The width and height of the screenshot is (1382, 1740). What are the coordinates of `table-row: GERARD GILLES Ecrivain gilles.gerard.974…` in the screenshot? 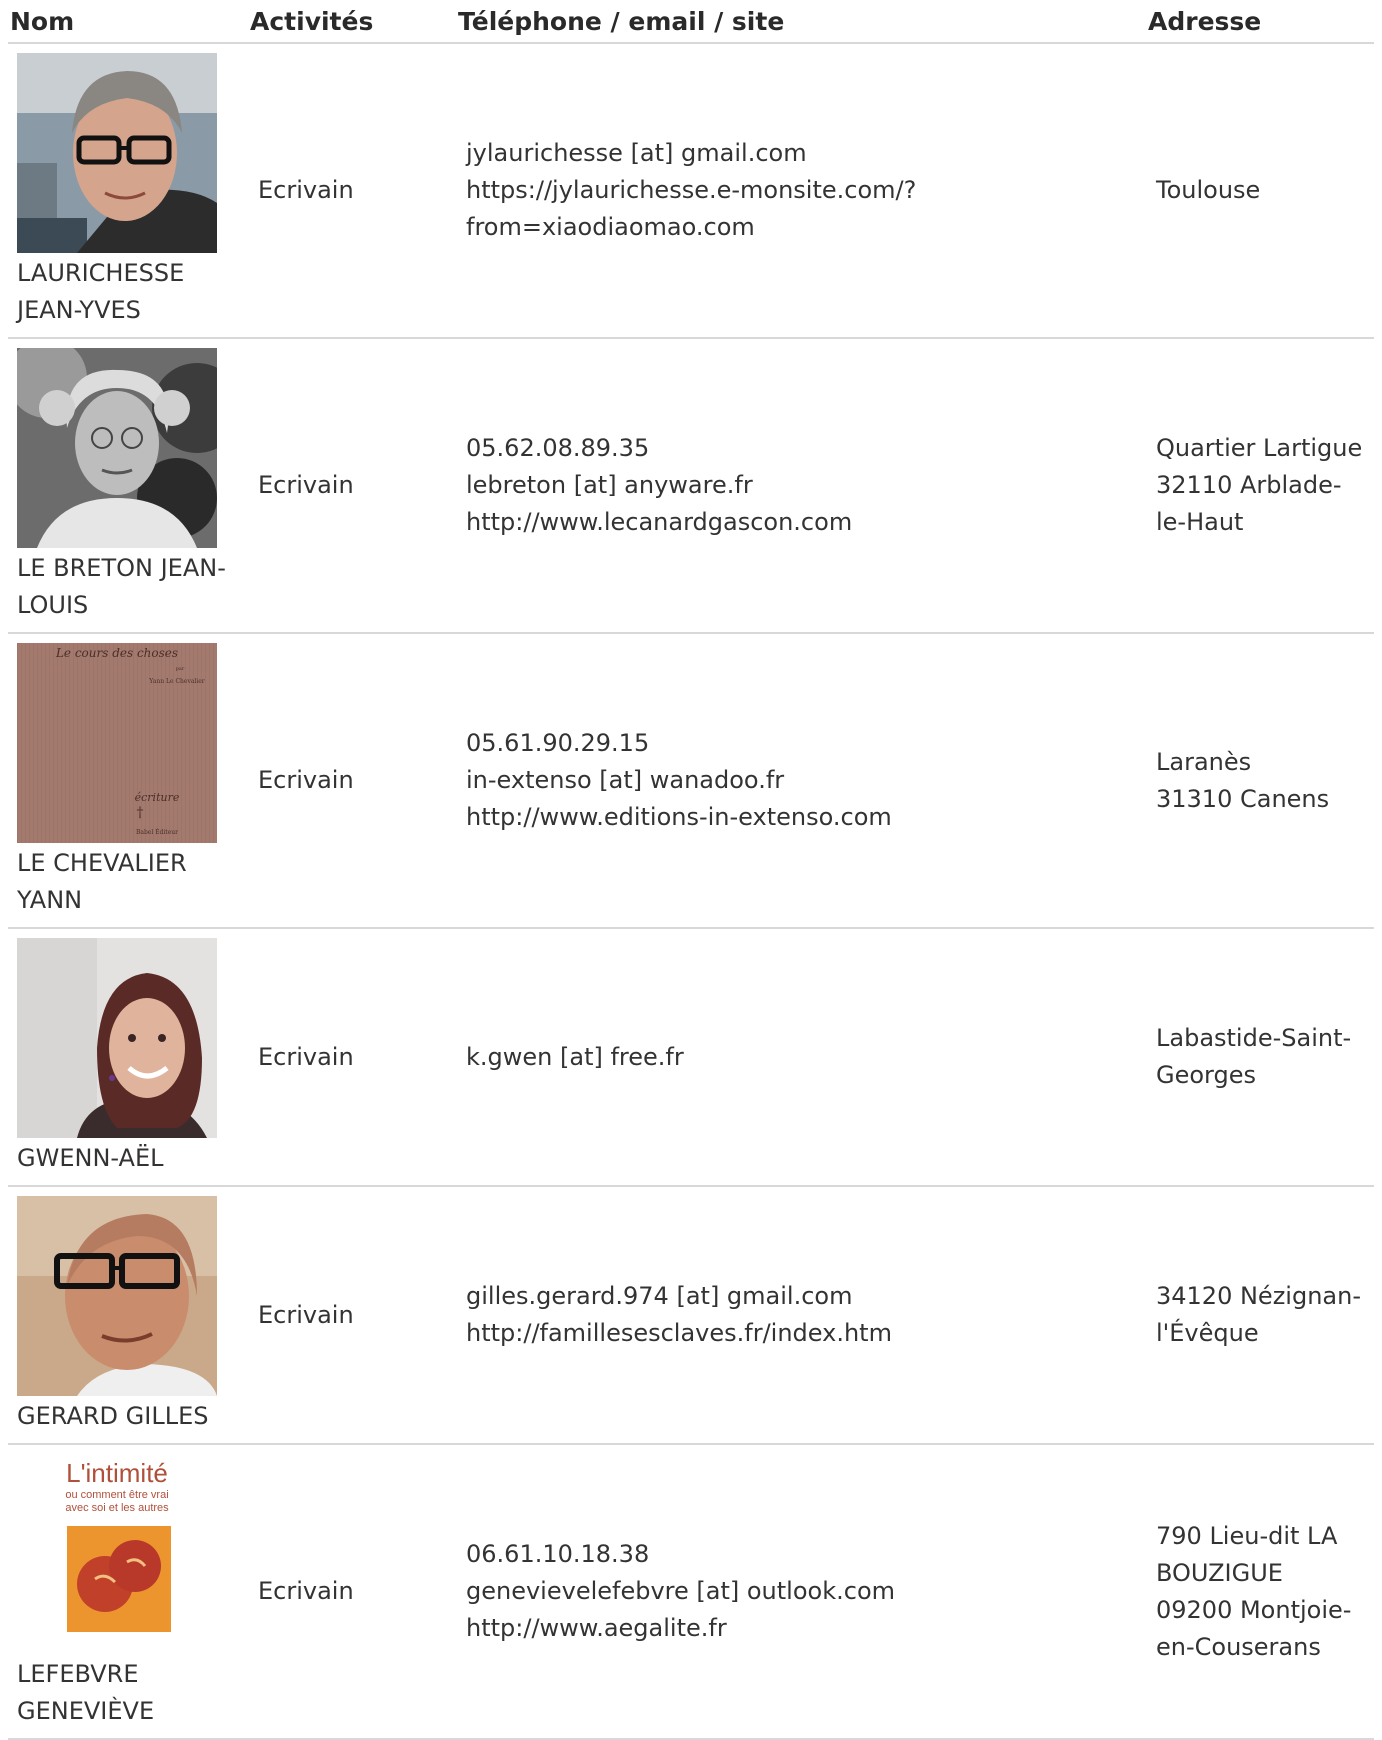 It's located at (691, 1315).